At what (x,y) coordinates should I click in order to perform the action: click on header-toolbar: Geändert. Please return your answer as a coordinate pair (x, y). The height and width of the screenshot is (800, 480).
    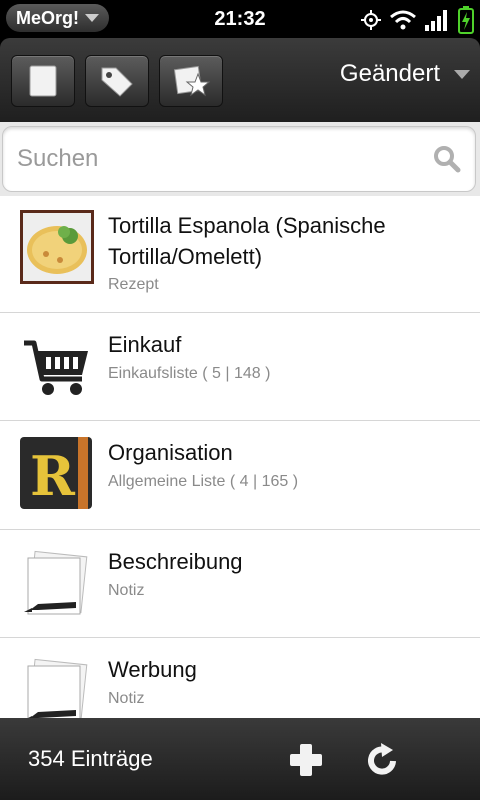
    Looking at the image, I should click on (240, 80).